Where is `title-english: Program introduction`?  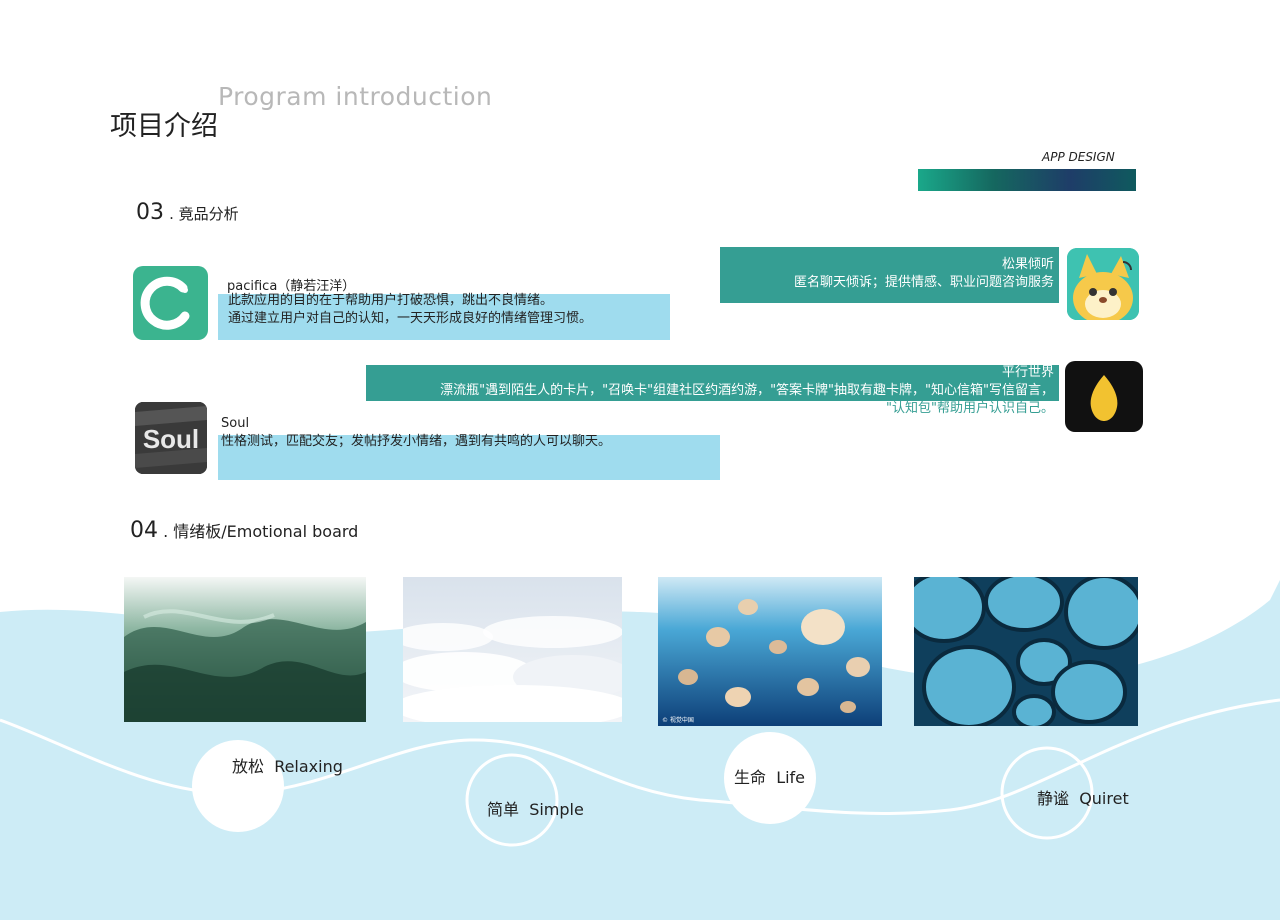 title-english: Program introduction is located at coordinates (355, 96).